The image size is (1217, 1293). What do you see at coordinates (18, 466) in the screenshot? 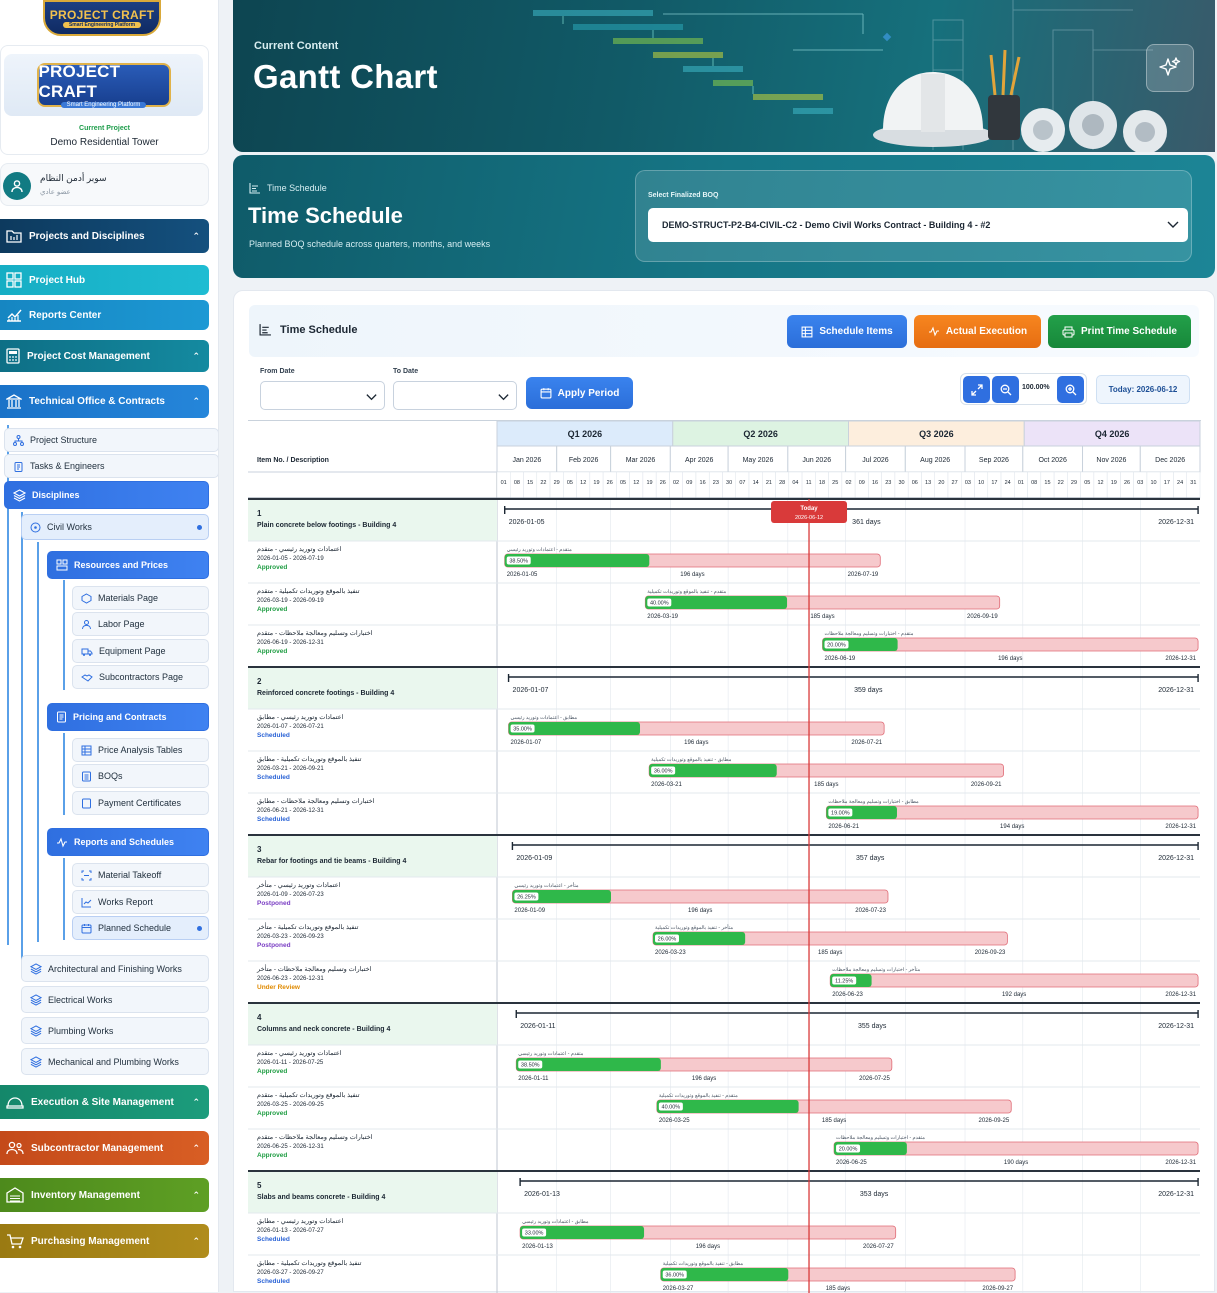
I see `clipboard-icon` at bounding box center [18, 466].